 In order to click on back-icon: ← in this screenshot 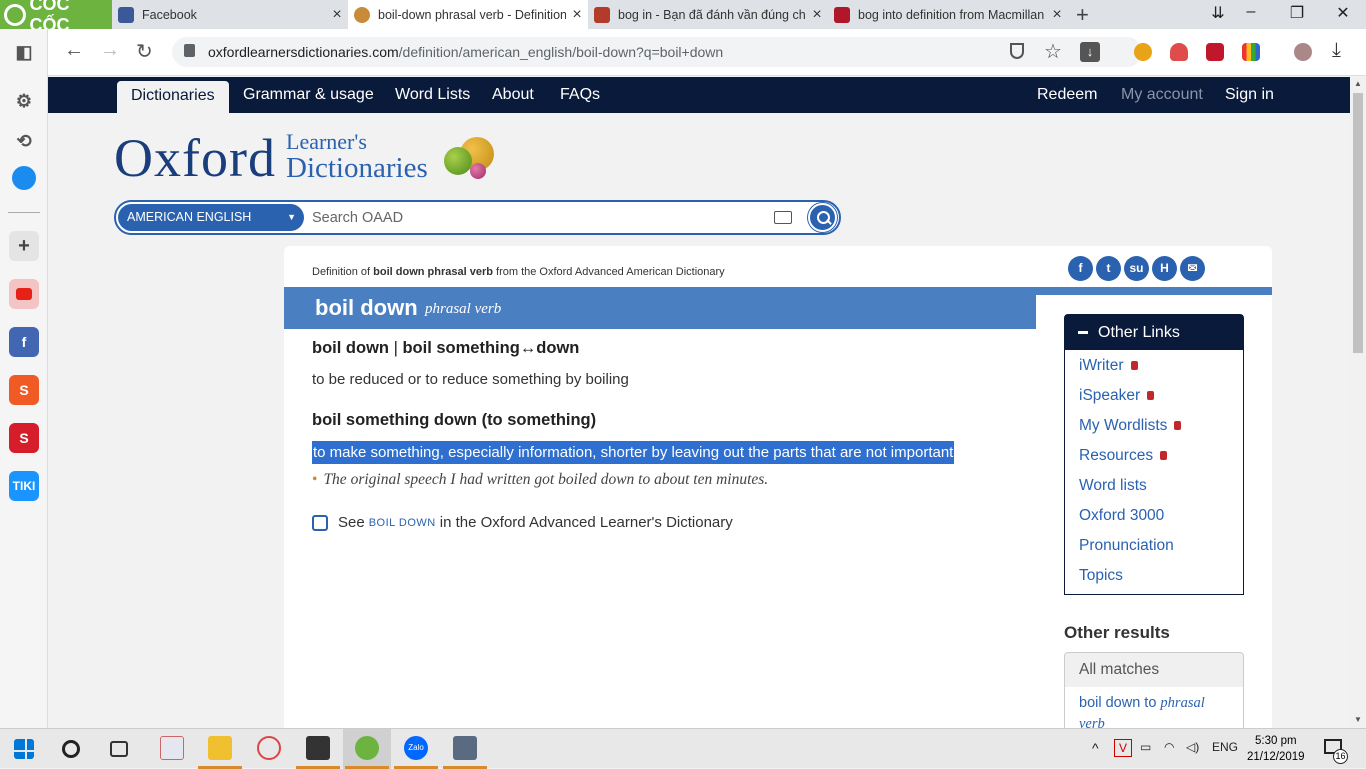, I will do `click(74, 50)`.